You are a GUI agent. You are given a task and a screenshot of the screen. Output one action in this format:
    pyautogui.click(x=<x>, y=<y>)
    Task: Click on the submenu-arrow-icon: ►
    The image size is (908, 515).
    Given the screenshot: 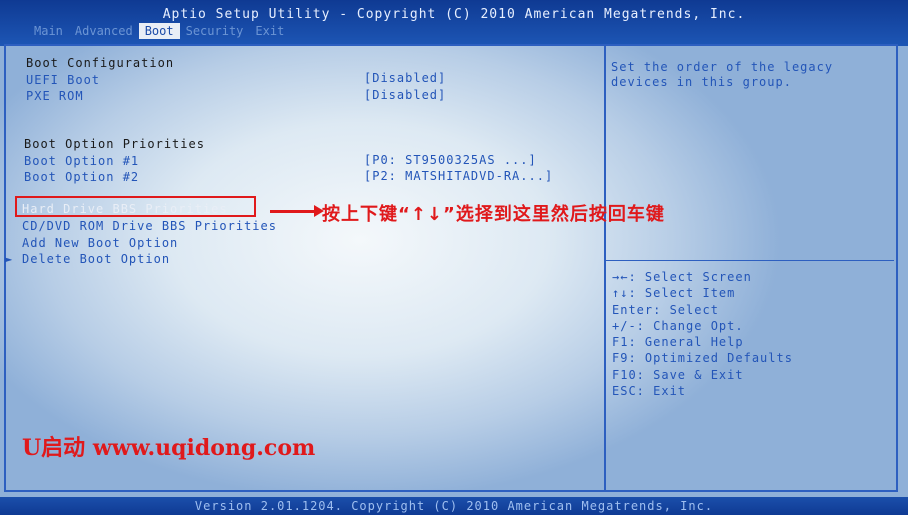 What is the action you would take?
    pyautogui.click(x=9, y=259)
    